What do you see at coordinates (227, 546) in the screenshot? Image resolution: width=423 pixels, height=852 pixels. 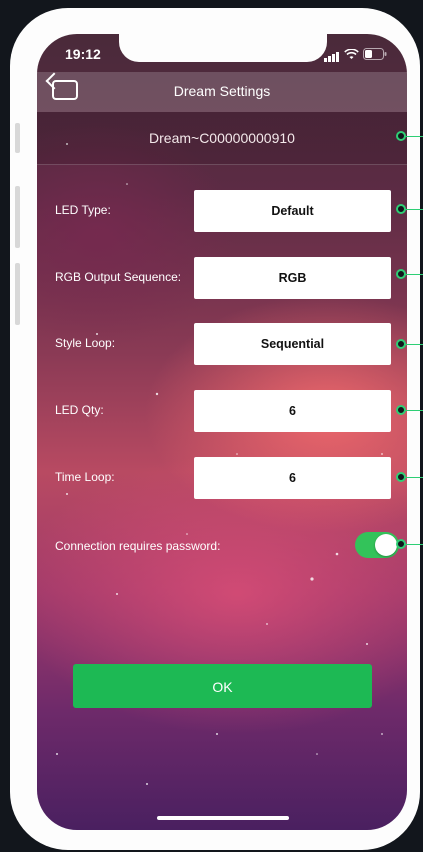 I see `setting-row-password: Connection requires password:` at bounding box center [227, 546].